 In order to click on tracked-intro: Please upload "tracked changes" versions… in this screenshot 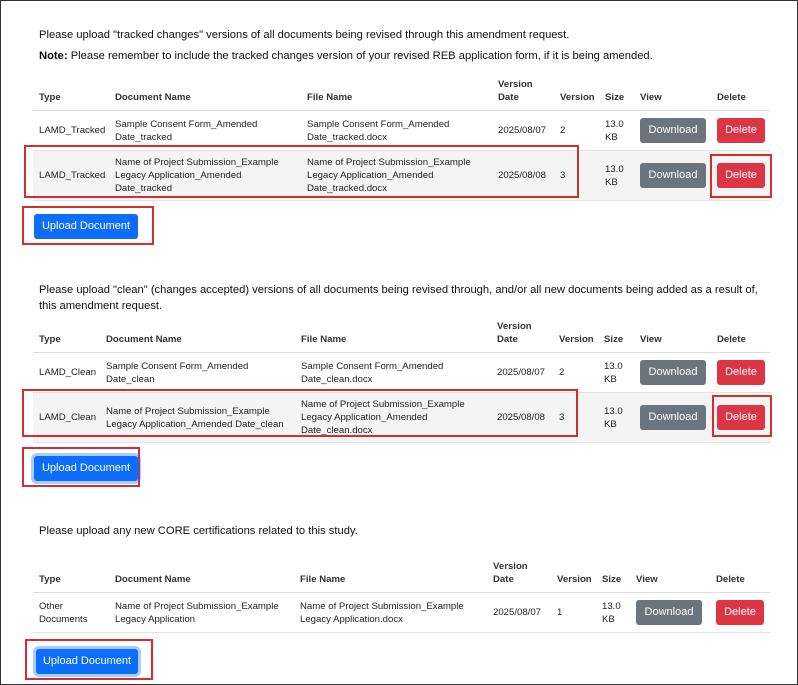, I will do `click(304, 35)`.